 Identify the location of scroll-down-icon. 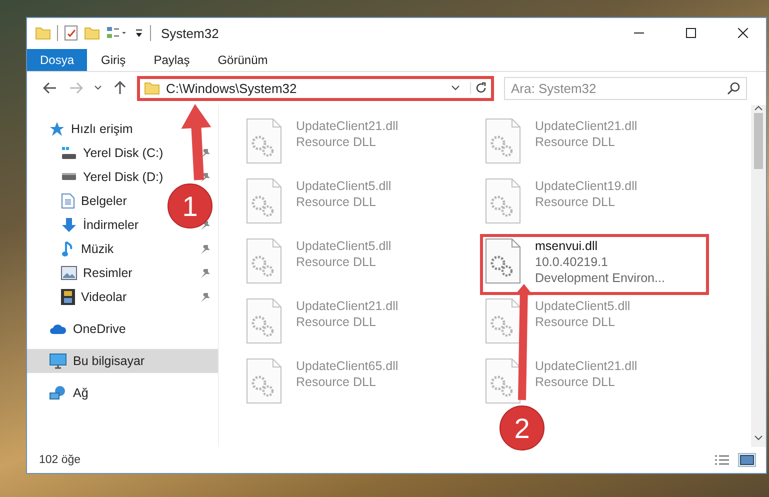
(758, 438).